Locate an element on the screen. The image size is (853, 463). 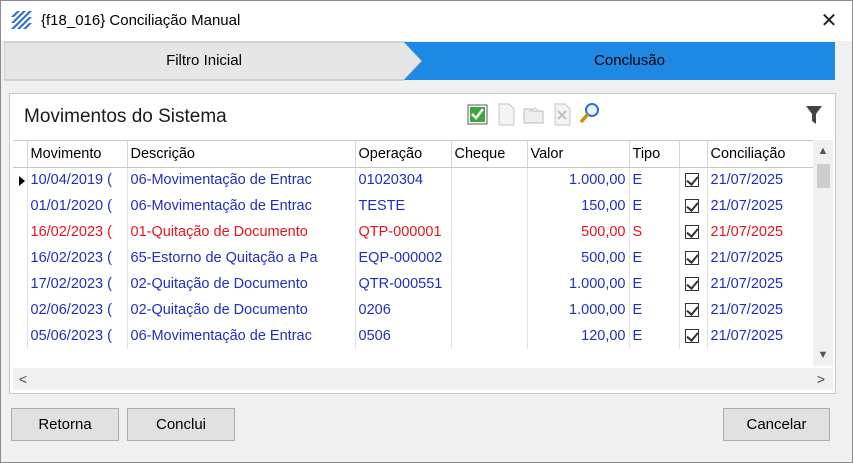
cell-movimento: 17/02/2023 ( is located at coordinates (77, 284).